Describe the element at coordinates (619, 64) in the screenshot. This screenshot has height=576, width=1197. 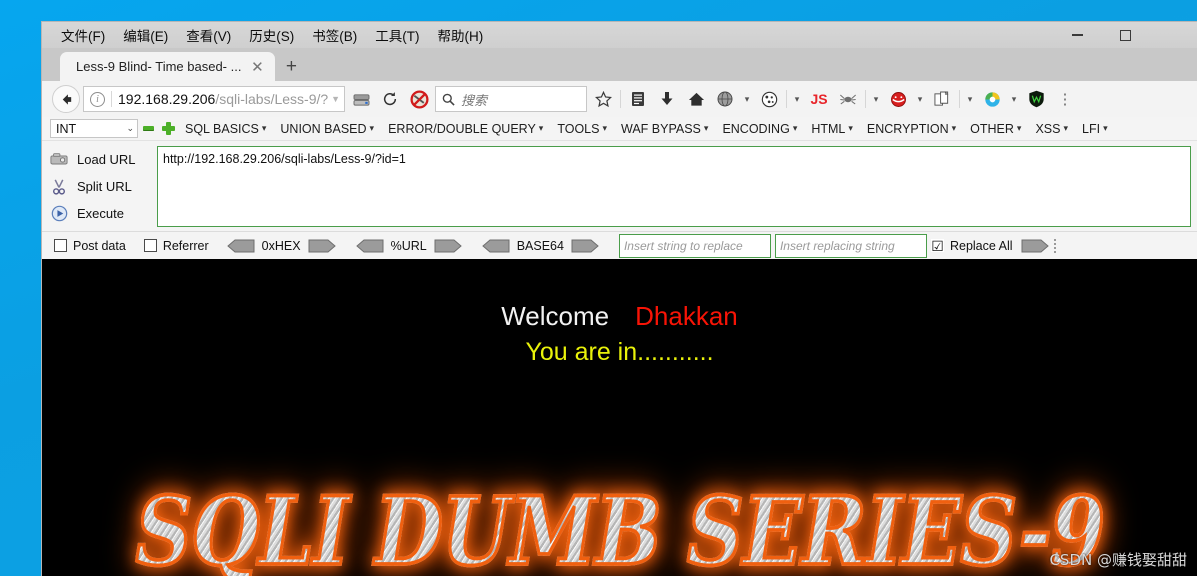
I see `tab-strip: Less-9 Blind- Time based- ... ✕ +` at that location.